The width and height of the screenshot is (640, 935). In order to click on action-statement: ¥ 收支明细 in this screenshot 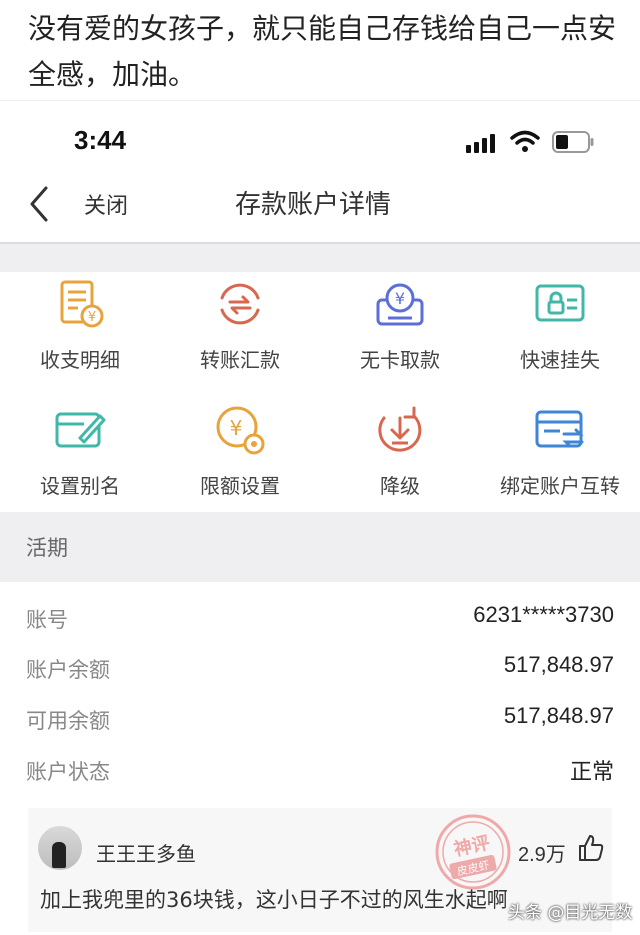, I will do `click(80, 332)`.